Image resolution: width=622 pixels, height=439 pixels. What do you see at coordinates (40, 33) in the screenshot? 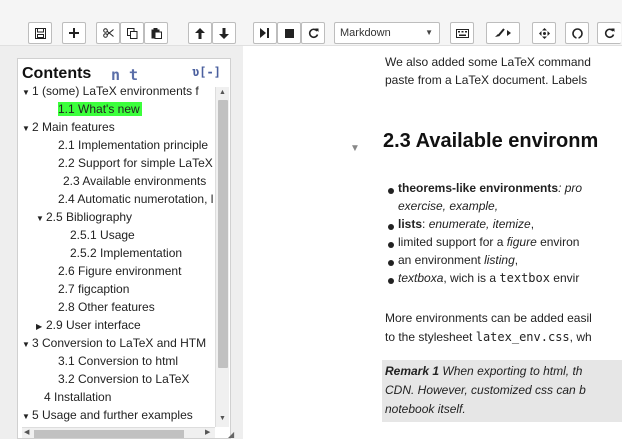
I see `save-button` at bounding box center [40, 33].